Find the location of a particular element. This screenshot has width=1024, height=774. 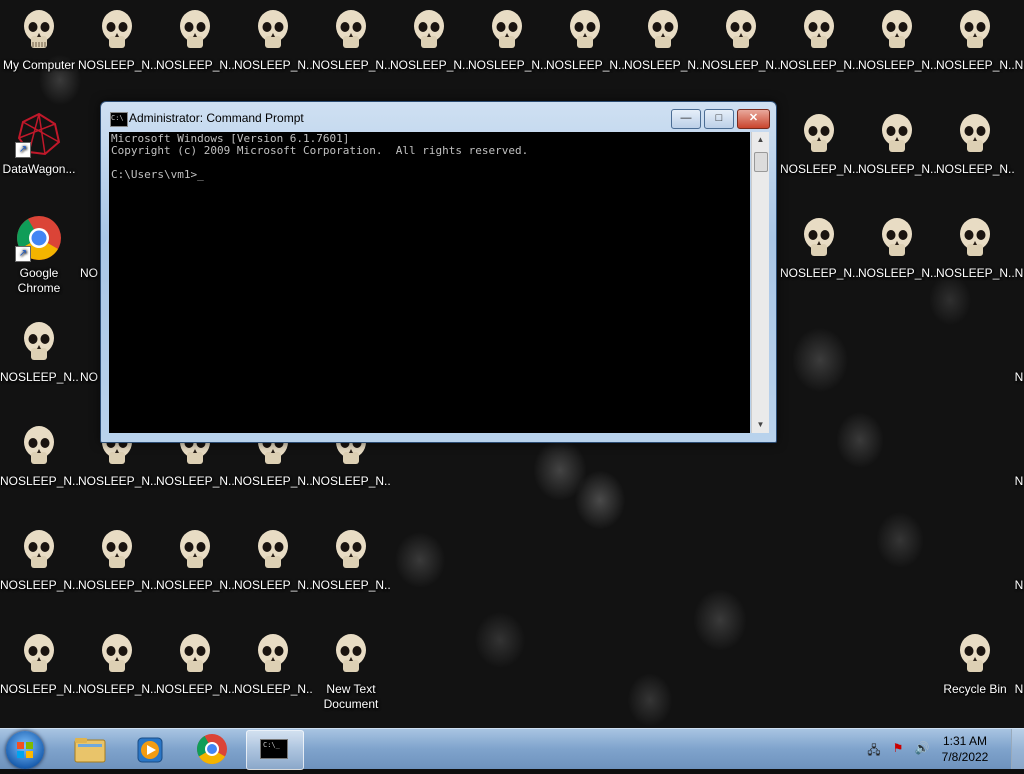

media-player-icon is located at coordinates (150, 750).